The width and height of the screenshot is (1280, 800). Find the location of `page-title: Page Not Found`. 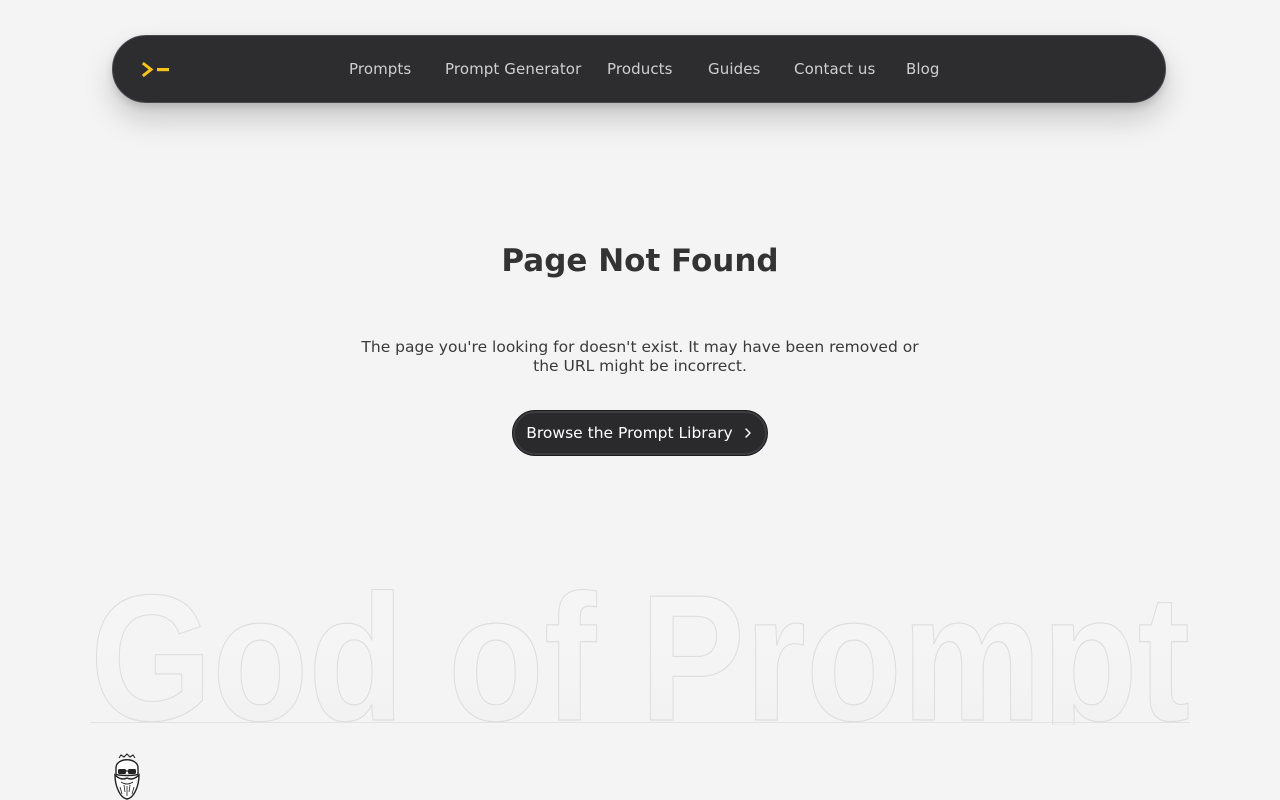

page-title: Page Not Found is located at coordinates (640, 261).